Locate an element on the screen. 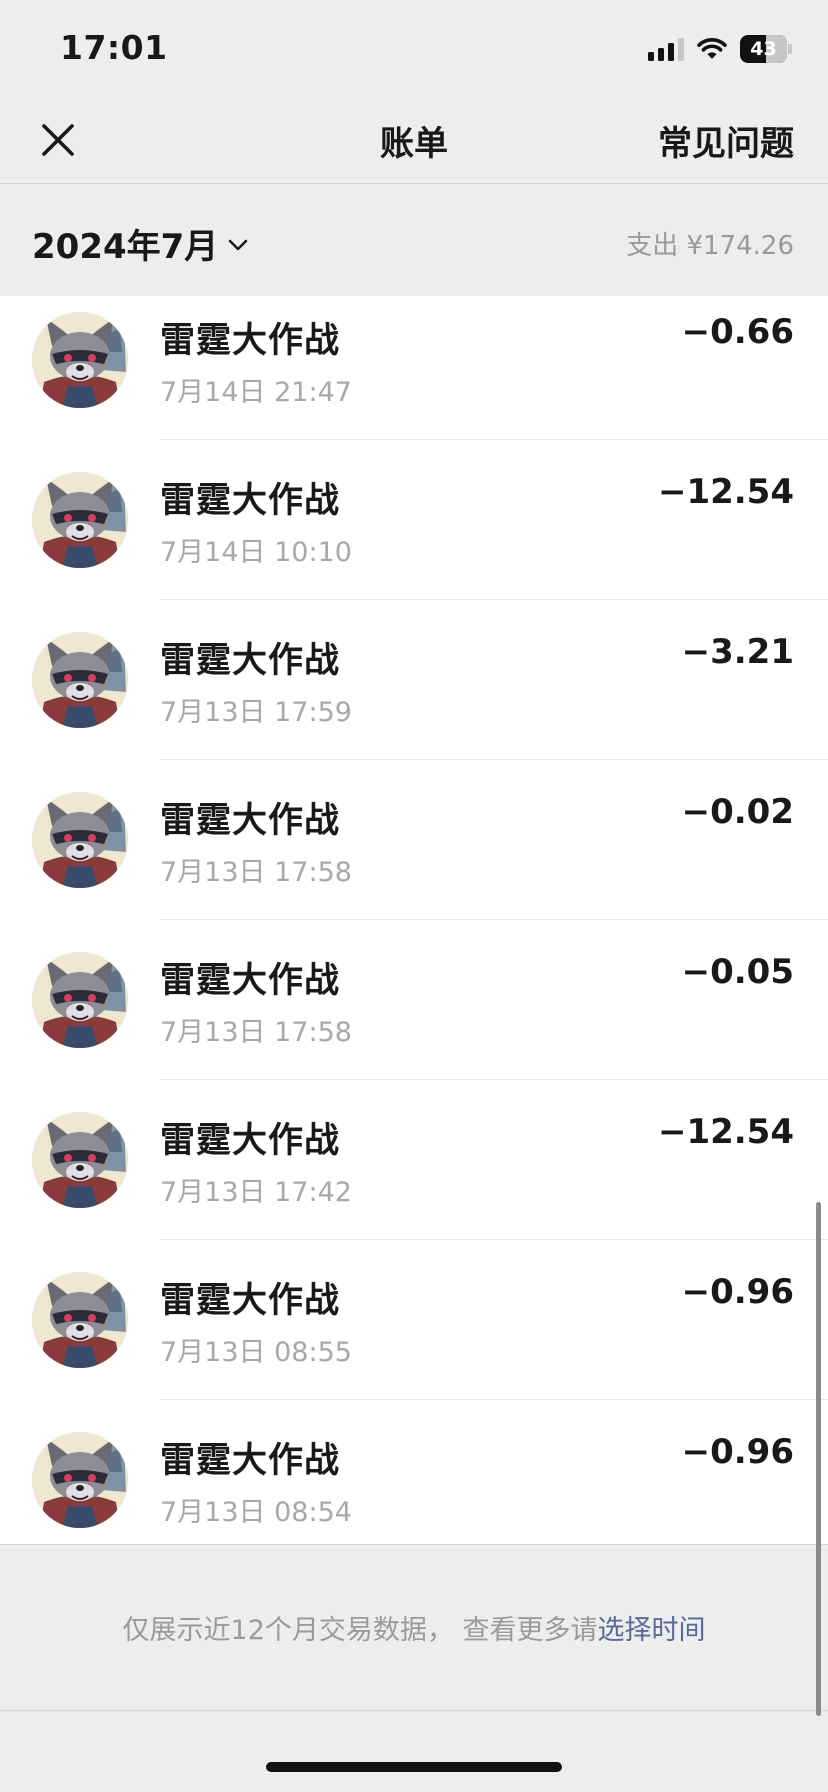  status-bar: 17:01 43 is located at coordinates (414, 48).